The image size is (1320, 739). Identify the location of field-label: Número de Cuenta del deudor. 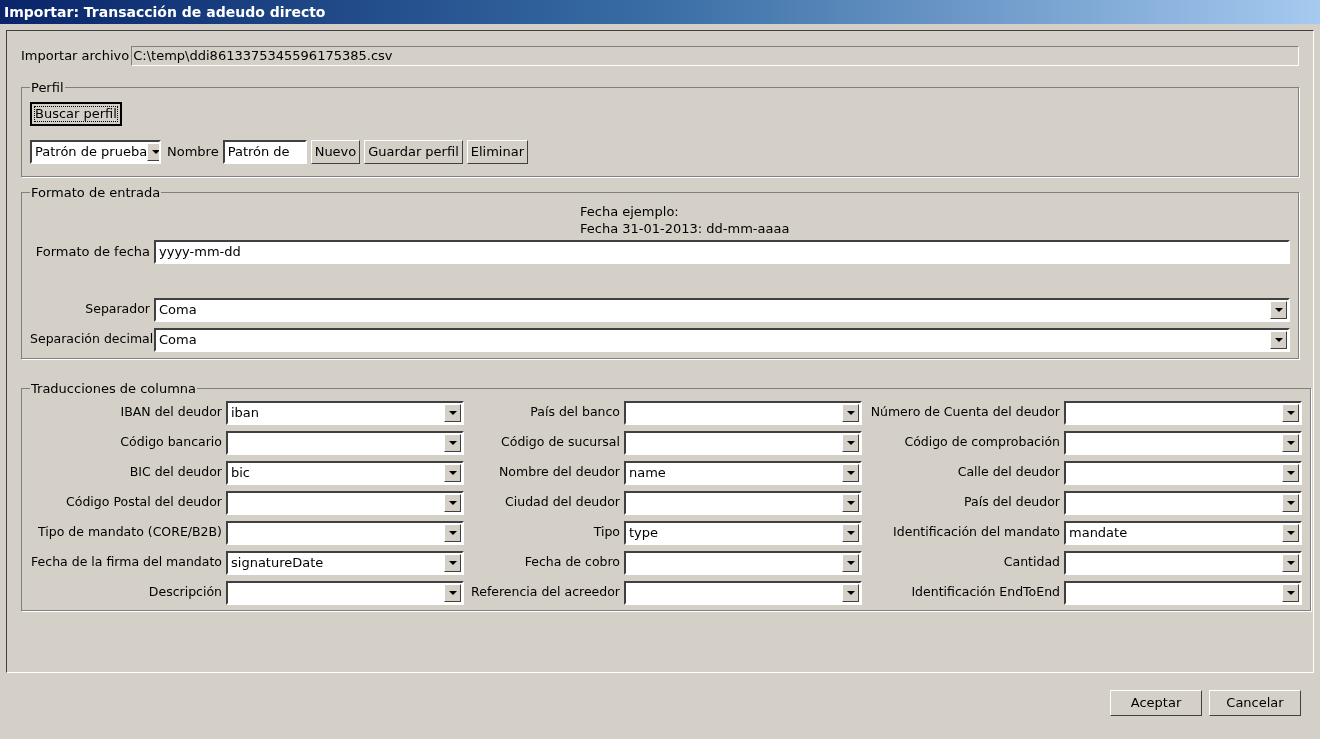
(964, 412).